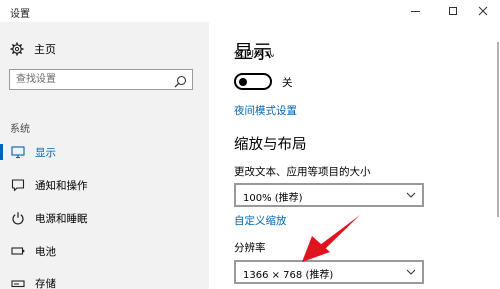  Describe the element at coordinates (329, 195) in the screenshot. I see `scale-dropdown: 100% (推荐)` at that location.